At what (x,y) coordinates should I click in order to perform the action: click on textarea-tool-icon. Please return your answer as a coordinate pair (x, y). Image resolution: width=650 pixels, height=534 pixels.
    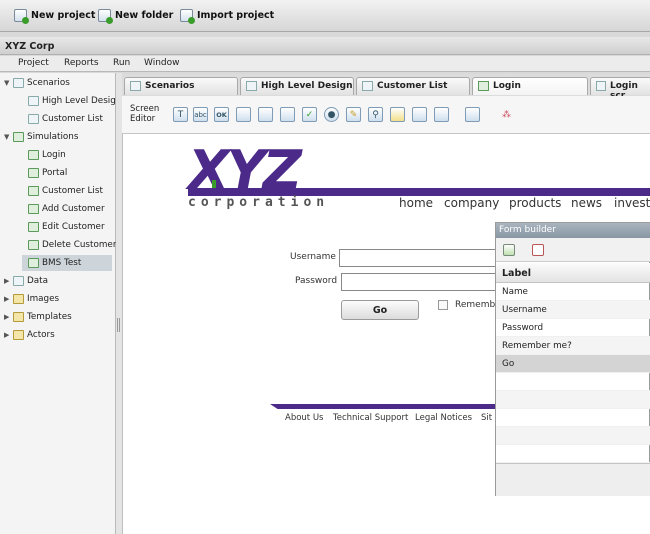
    Looking at the image, I should click on (243, 114).